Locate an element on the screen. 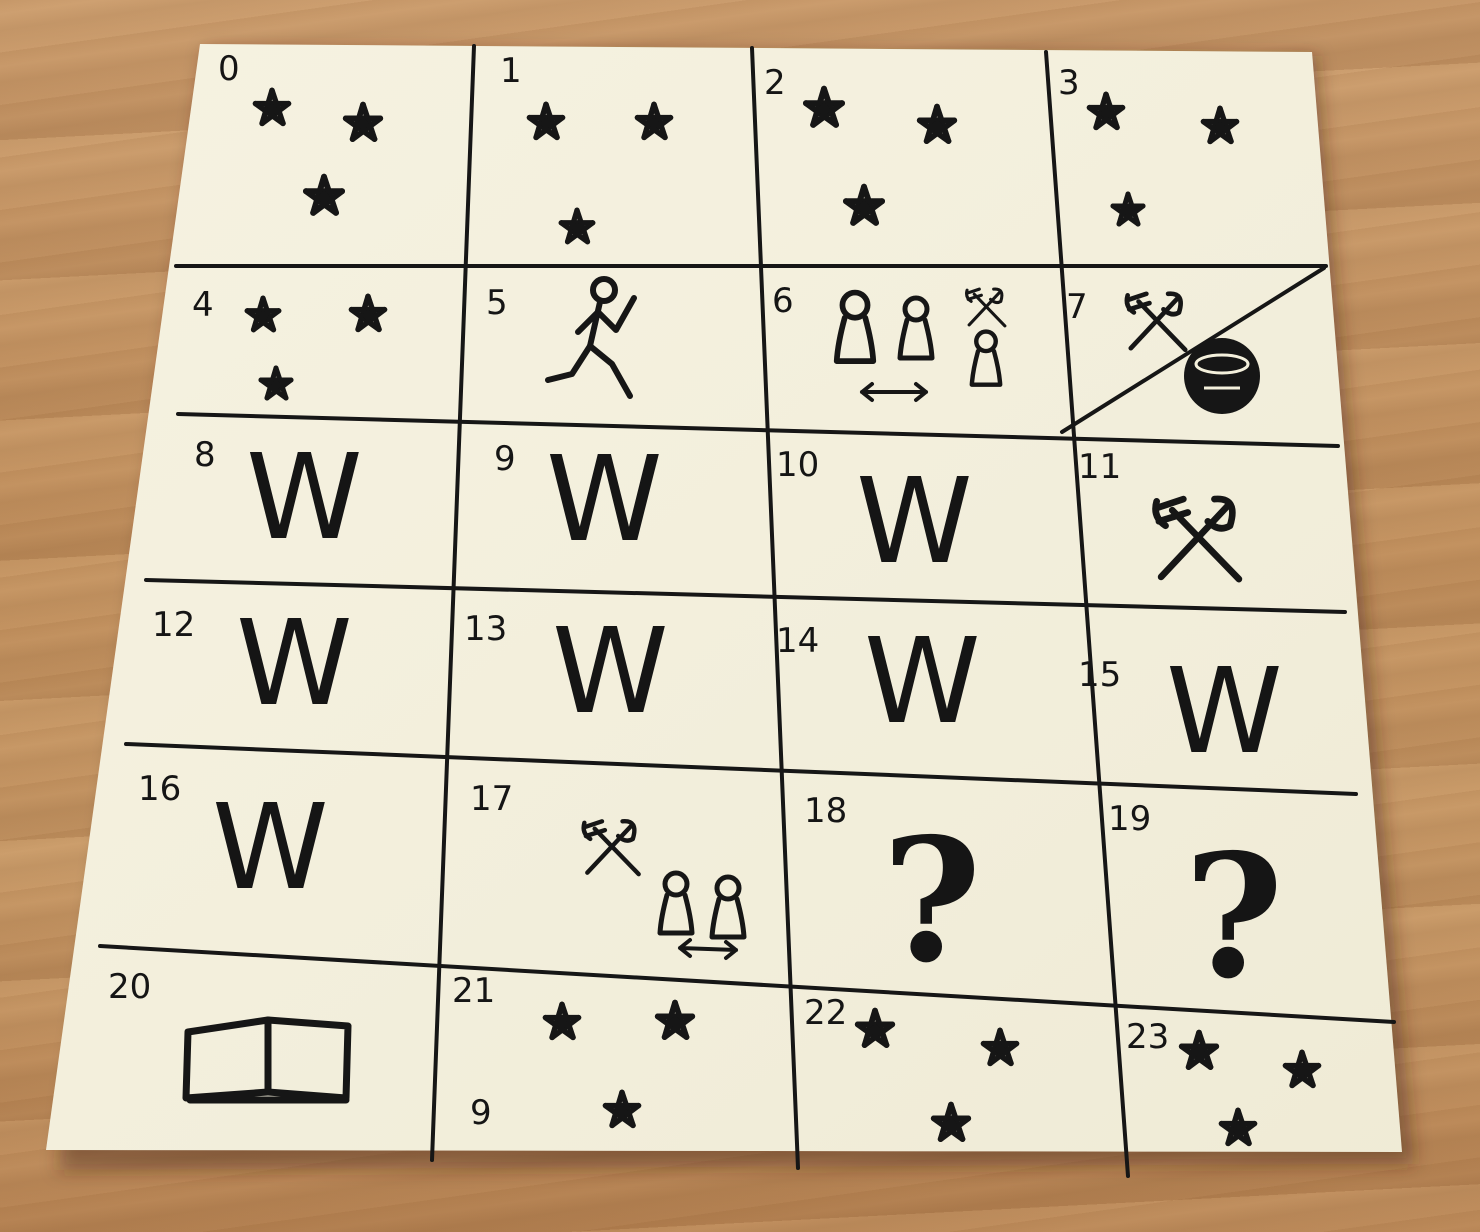 This screenshot has height=1232, width=1480. cell-12-w: W is located at coordinates (294, 663).